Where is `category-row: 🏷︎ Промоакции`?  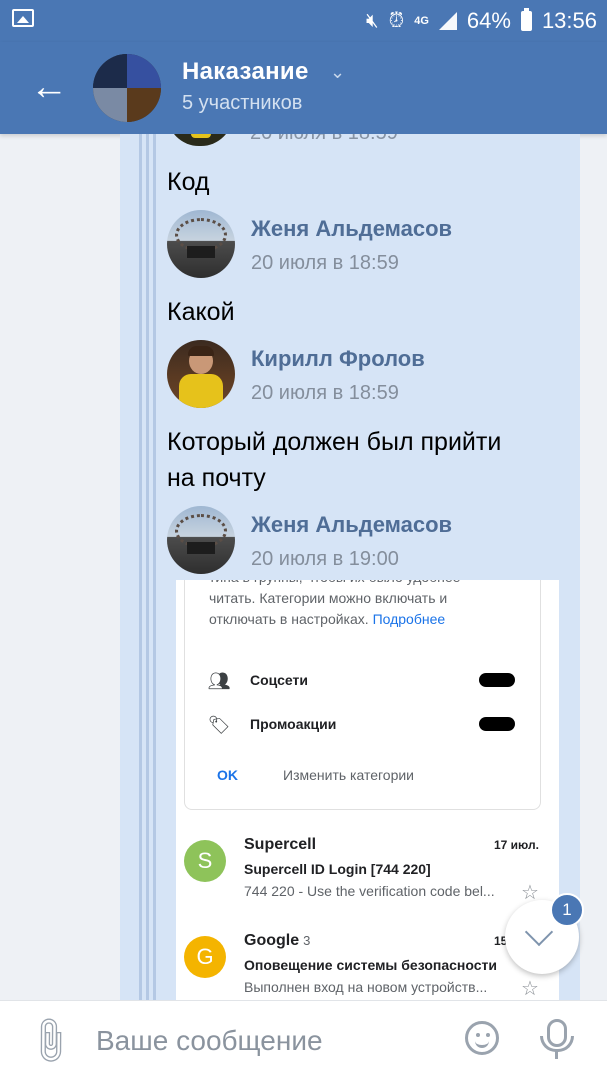
category-row: 🏷︎ Промоакции is located at coordinates (367, 725).